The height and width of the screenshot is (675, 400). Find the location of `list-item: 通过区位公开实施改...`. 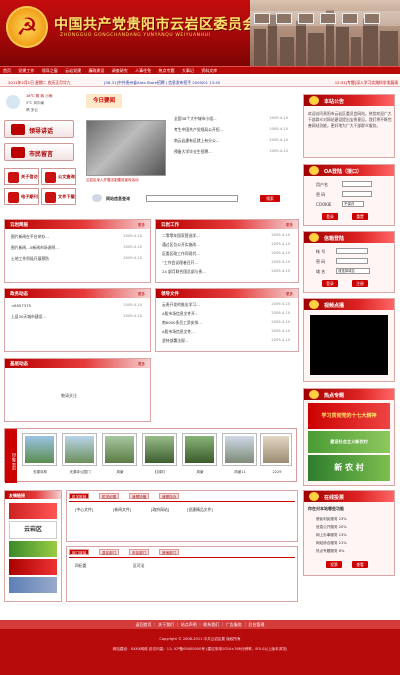

list-item: 通过区位公开实施改... is located at coordinates (181, 245).